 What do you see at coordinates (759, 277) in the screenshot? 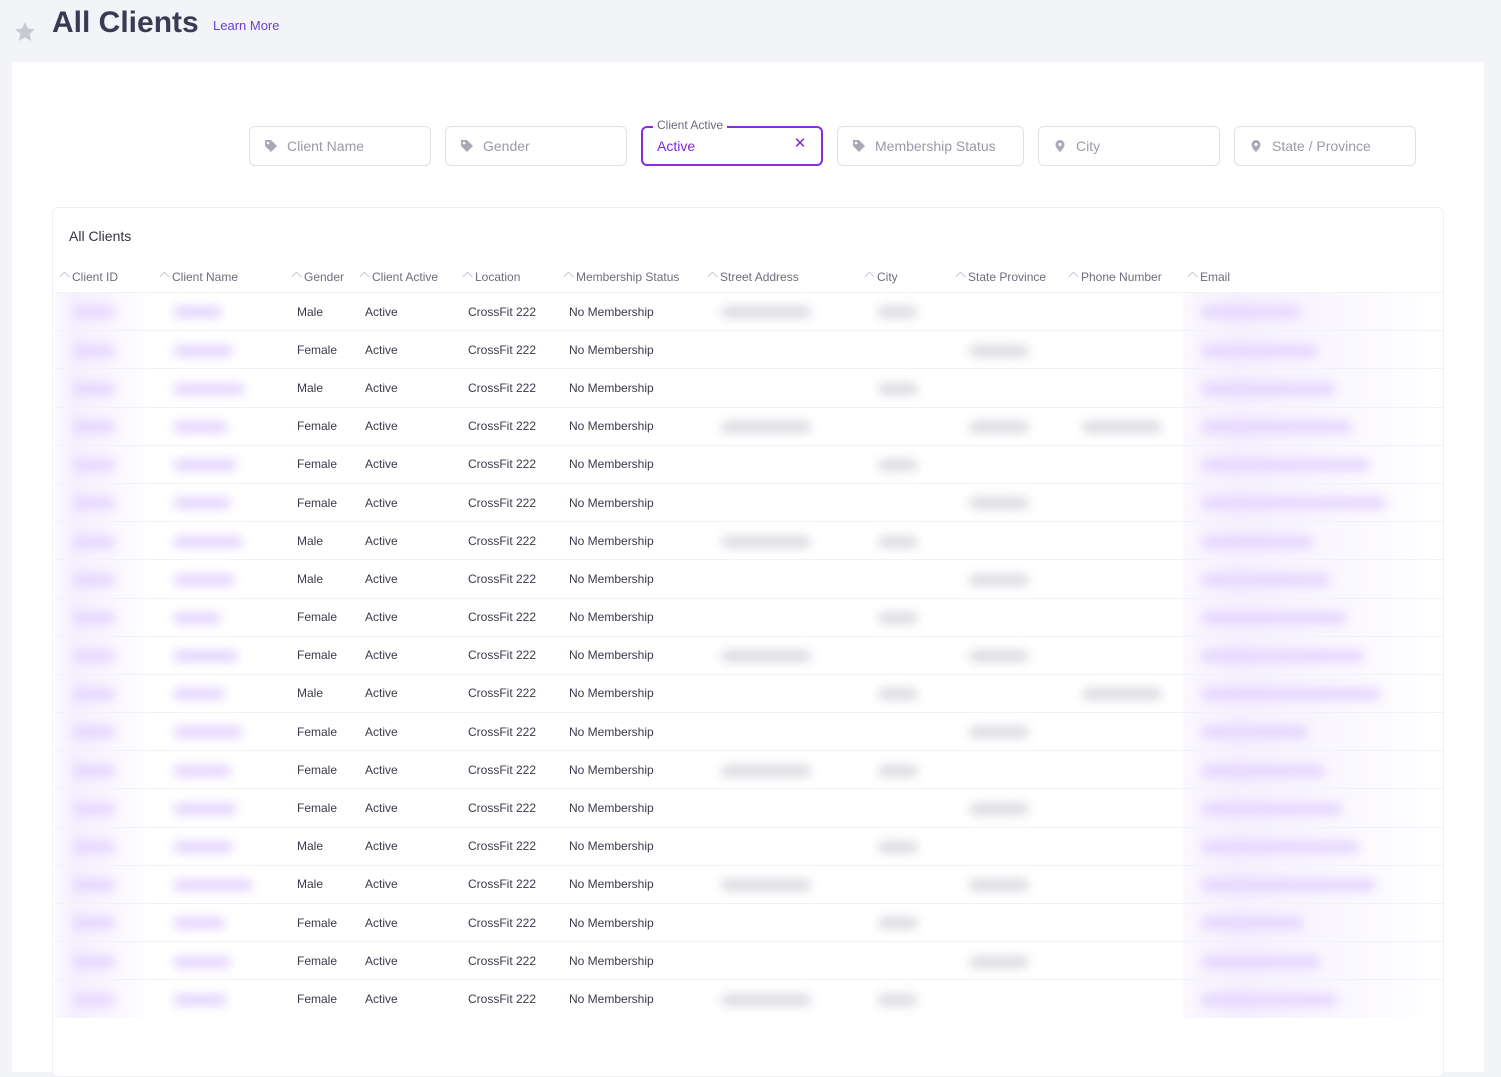
I see `column-header-label: Street Address` at bounding box center [759, 277].